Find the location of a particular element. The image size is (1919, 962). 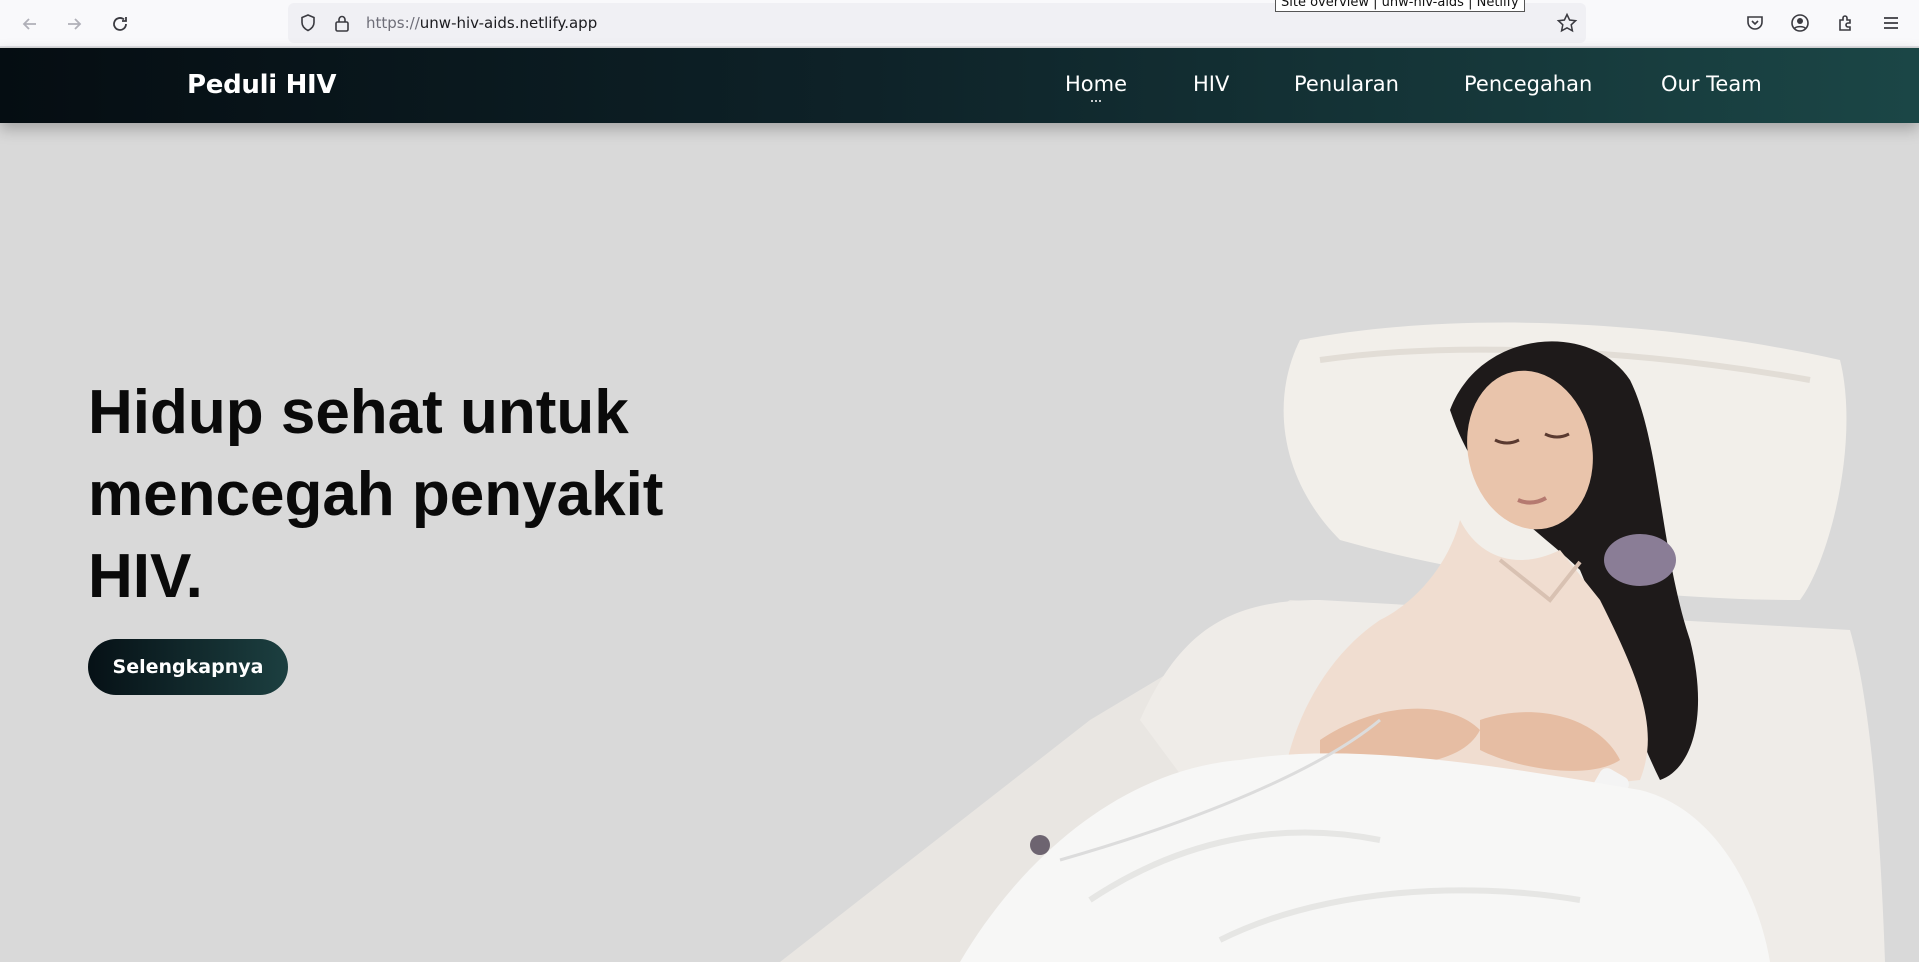

arrow-right-icon is located at coordinates (75, 24).